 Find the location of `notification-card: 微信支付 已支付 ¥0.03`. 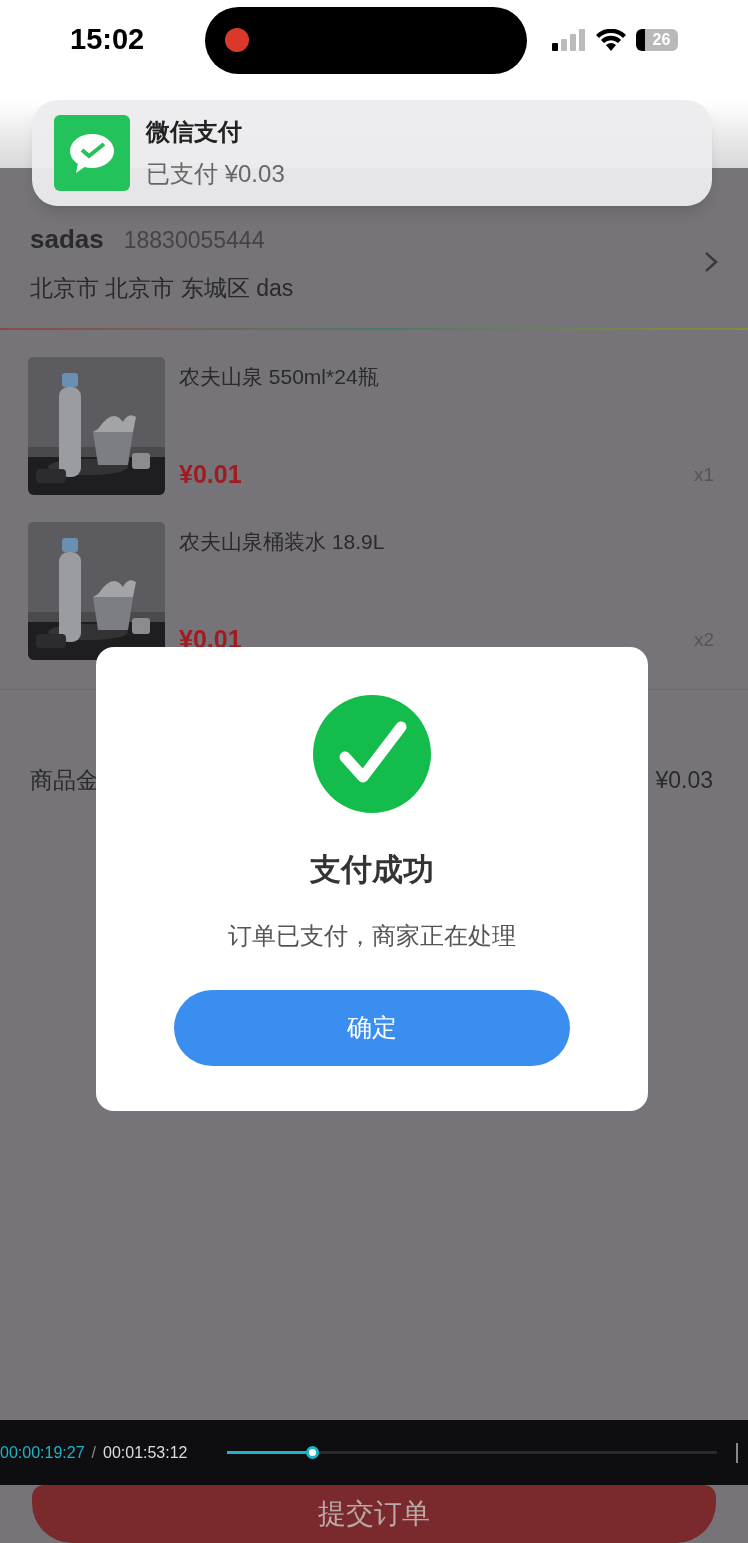

notification-card: 微信支付 已支付 ¥0.03 is located at coordinates (372, 153).